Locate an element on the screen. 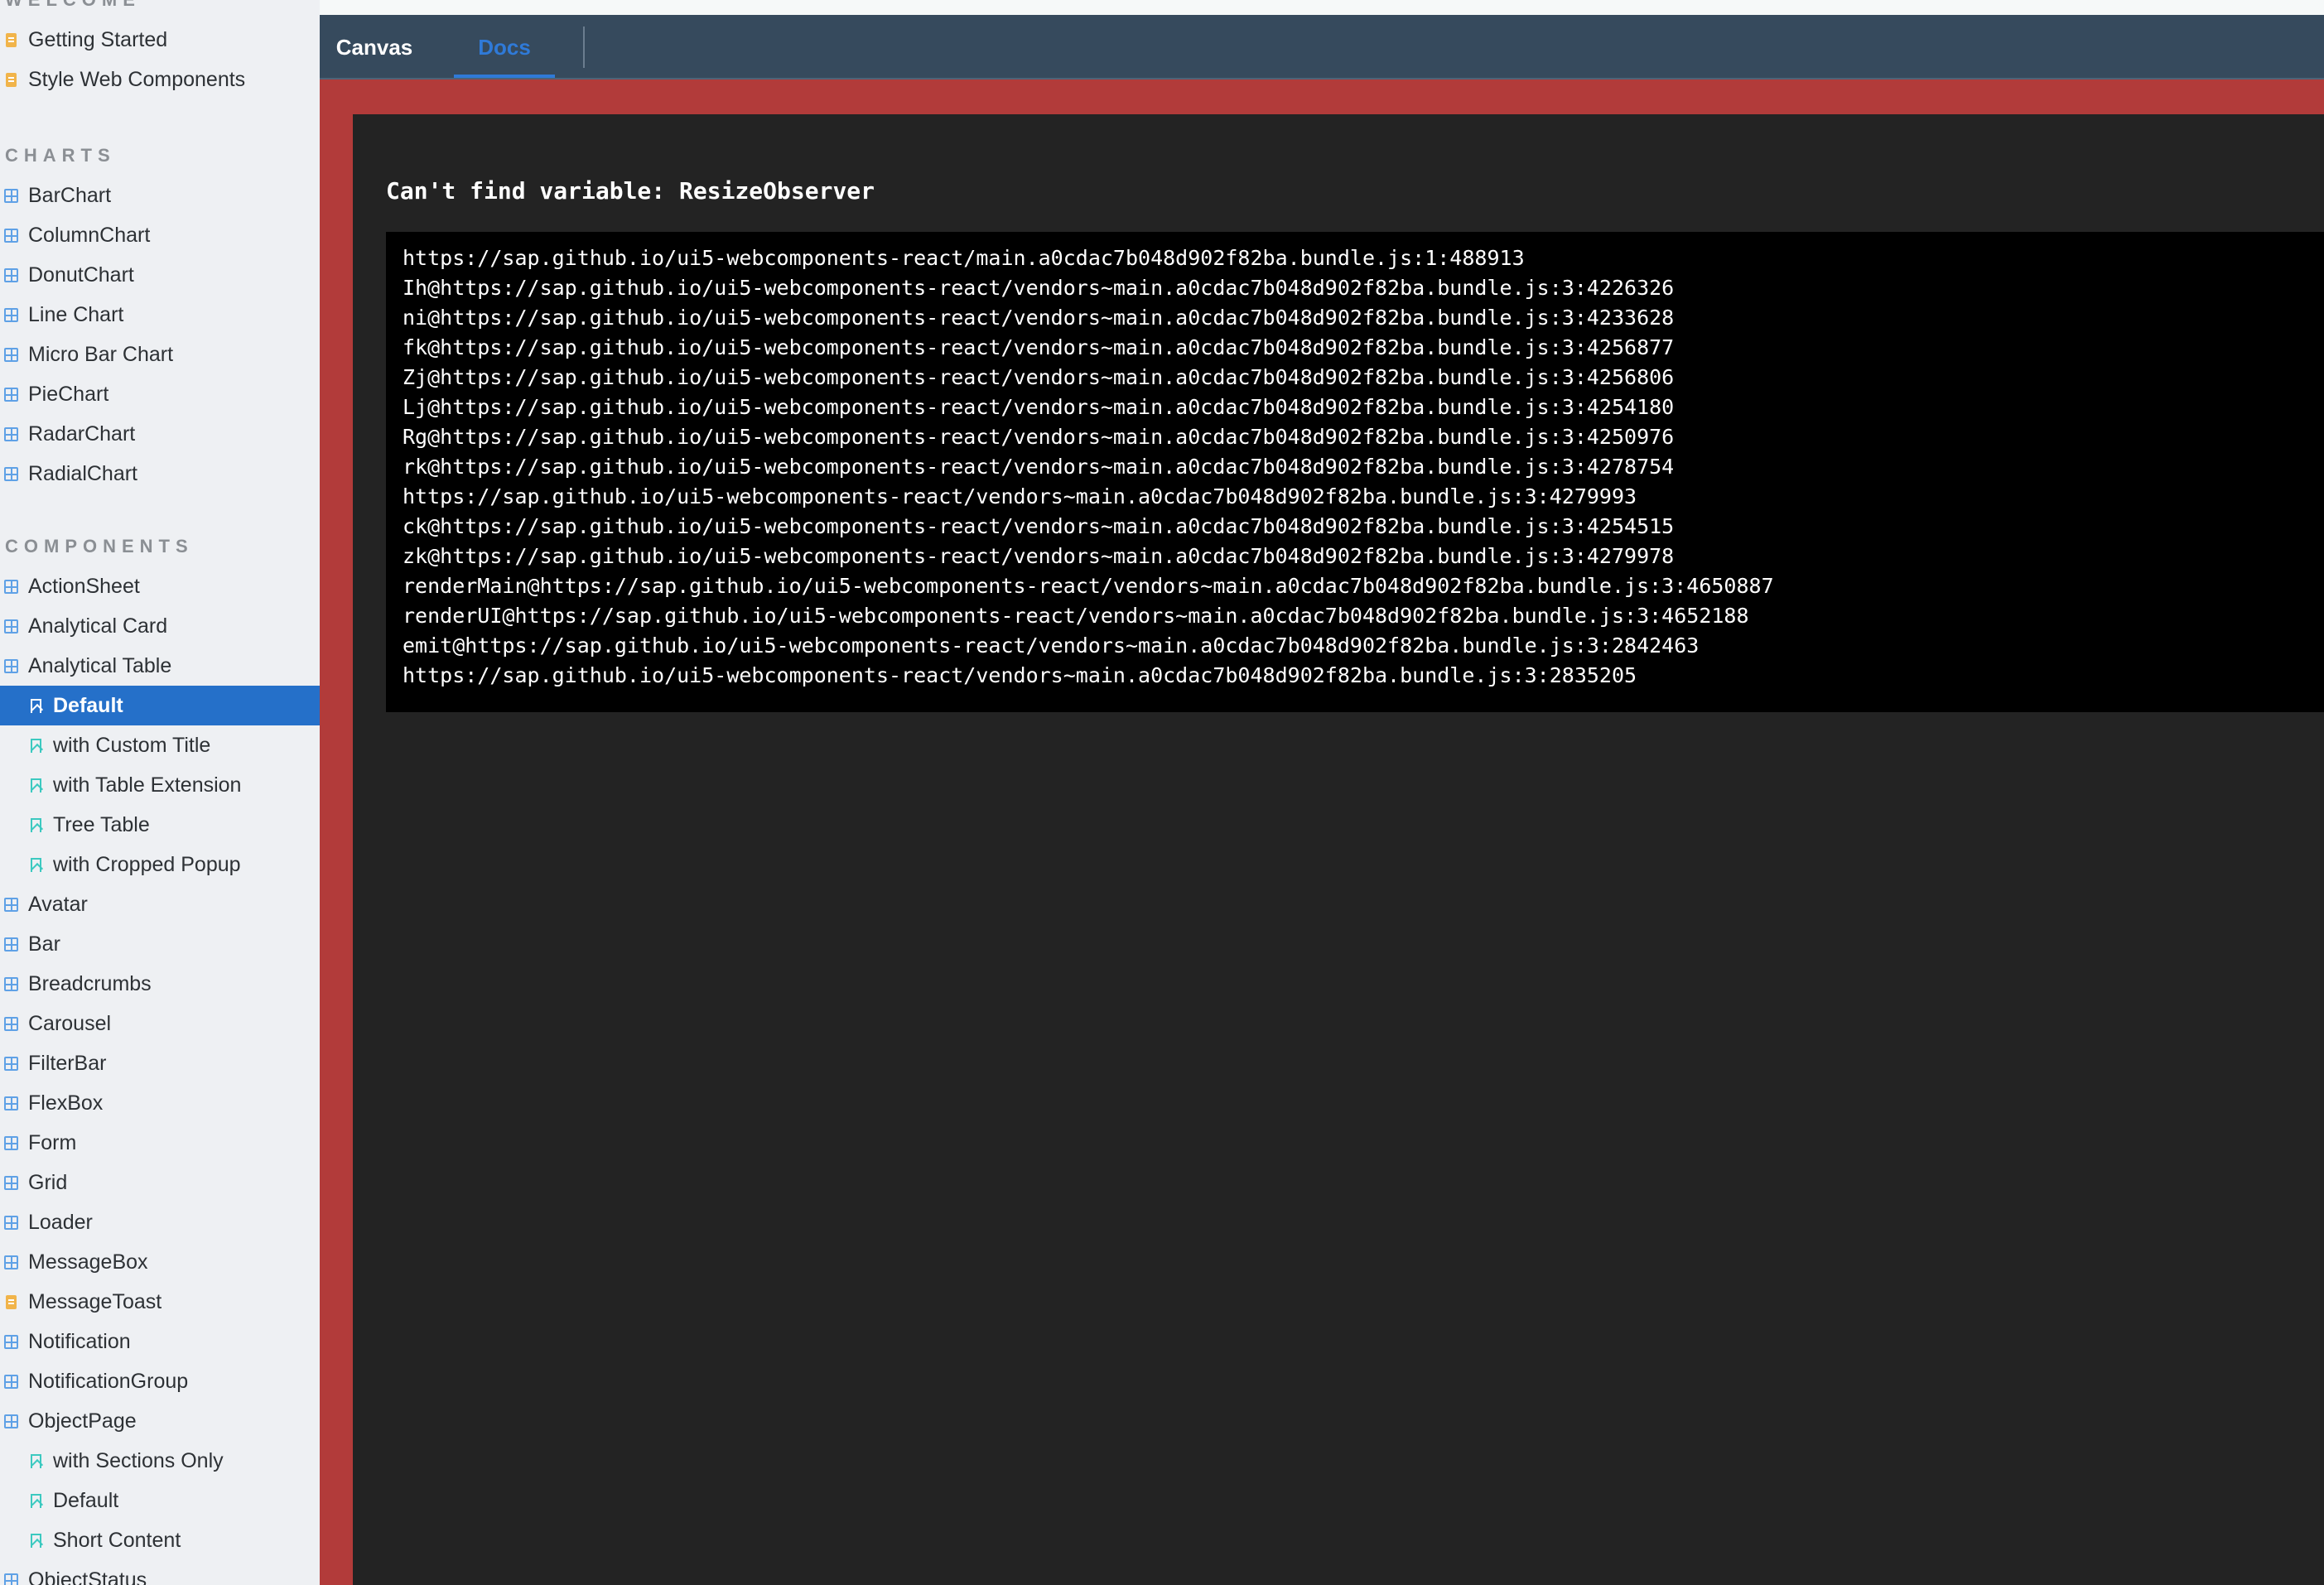  sidebar-item-with-custom-title: with Custom Title is located at coordinates (160, 745).